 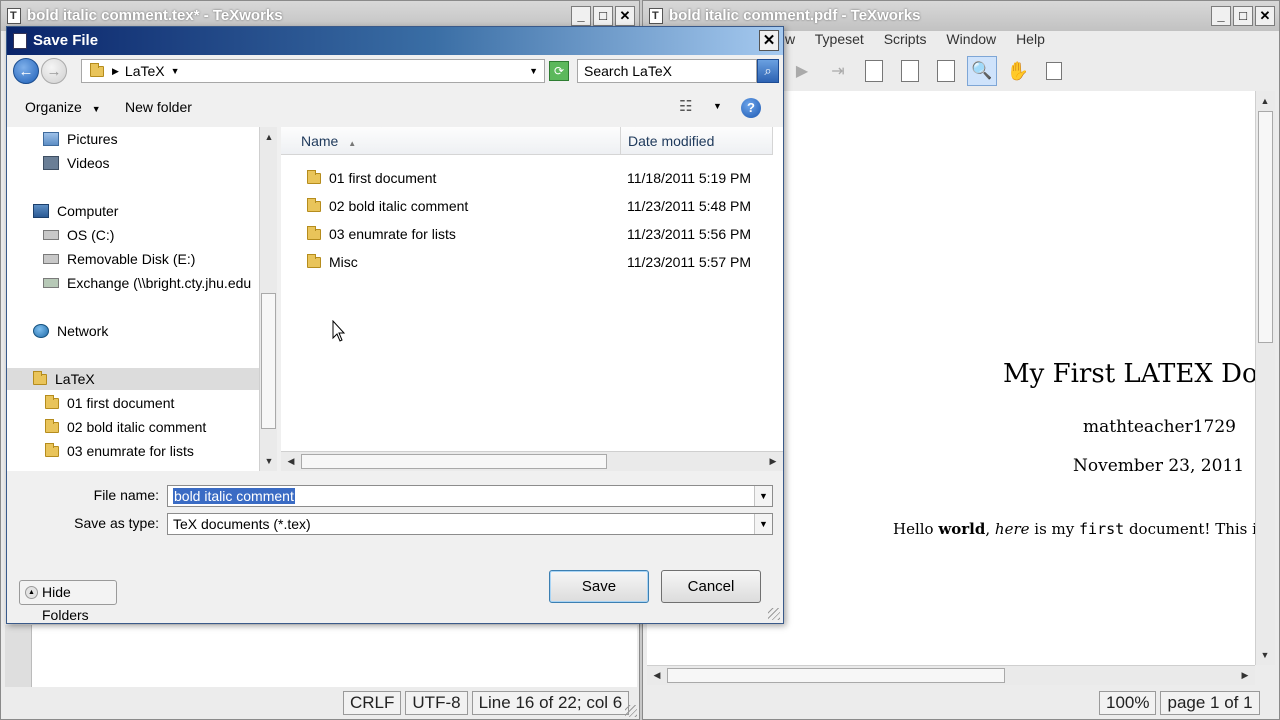 I want to click on forward-arrow-icon: →, so click(x=54, y=71).